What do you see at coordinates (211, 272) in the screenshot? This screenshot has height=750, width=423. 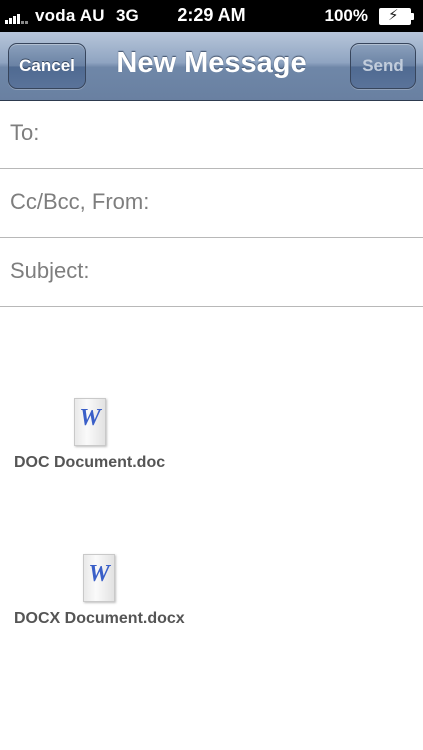 I see `subject-field: Subject:` at bounding box center [211, 272].